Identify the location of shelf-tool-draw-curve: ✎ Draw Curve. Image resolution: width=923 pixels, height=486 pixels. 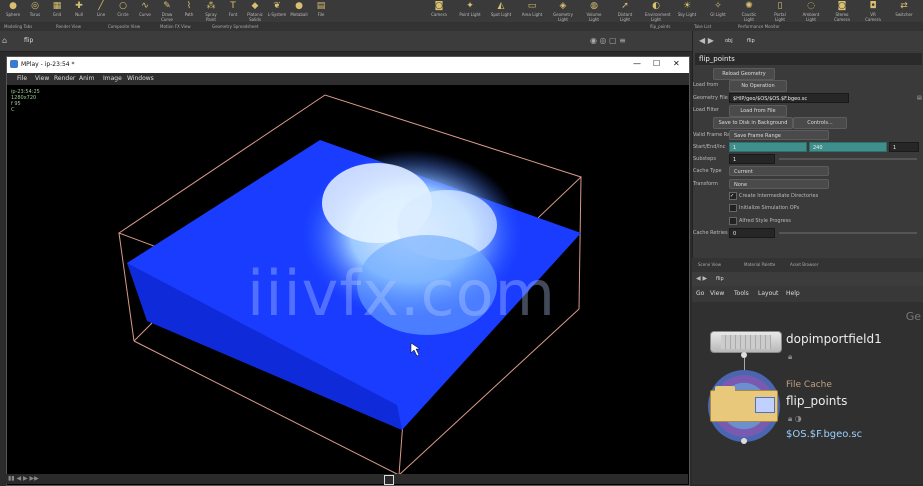
(167, 11).